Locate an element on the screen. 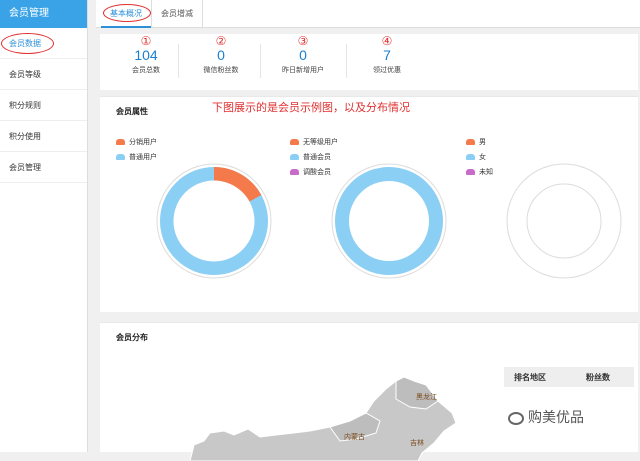 This screenshot has width=640, height=461. stats-panel: ① 104 会员总数 ② 0 微信粉丝数 ③ 0 昨日新增用户 ④ 7 领过优惠 is located at coordinates (369, 62).